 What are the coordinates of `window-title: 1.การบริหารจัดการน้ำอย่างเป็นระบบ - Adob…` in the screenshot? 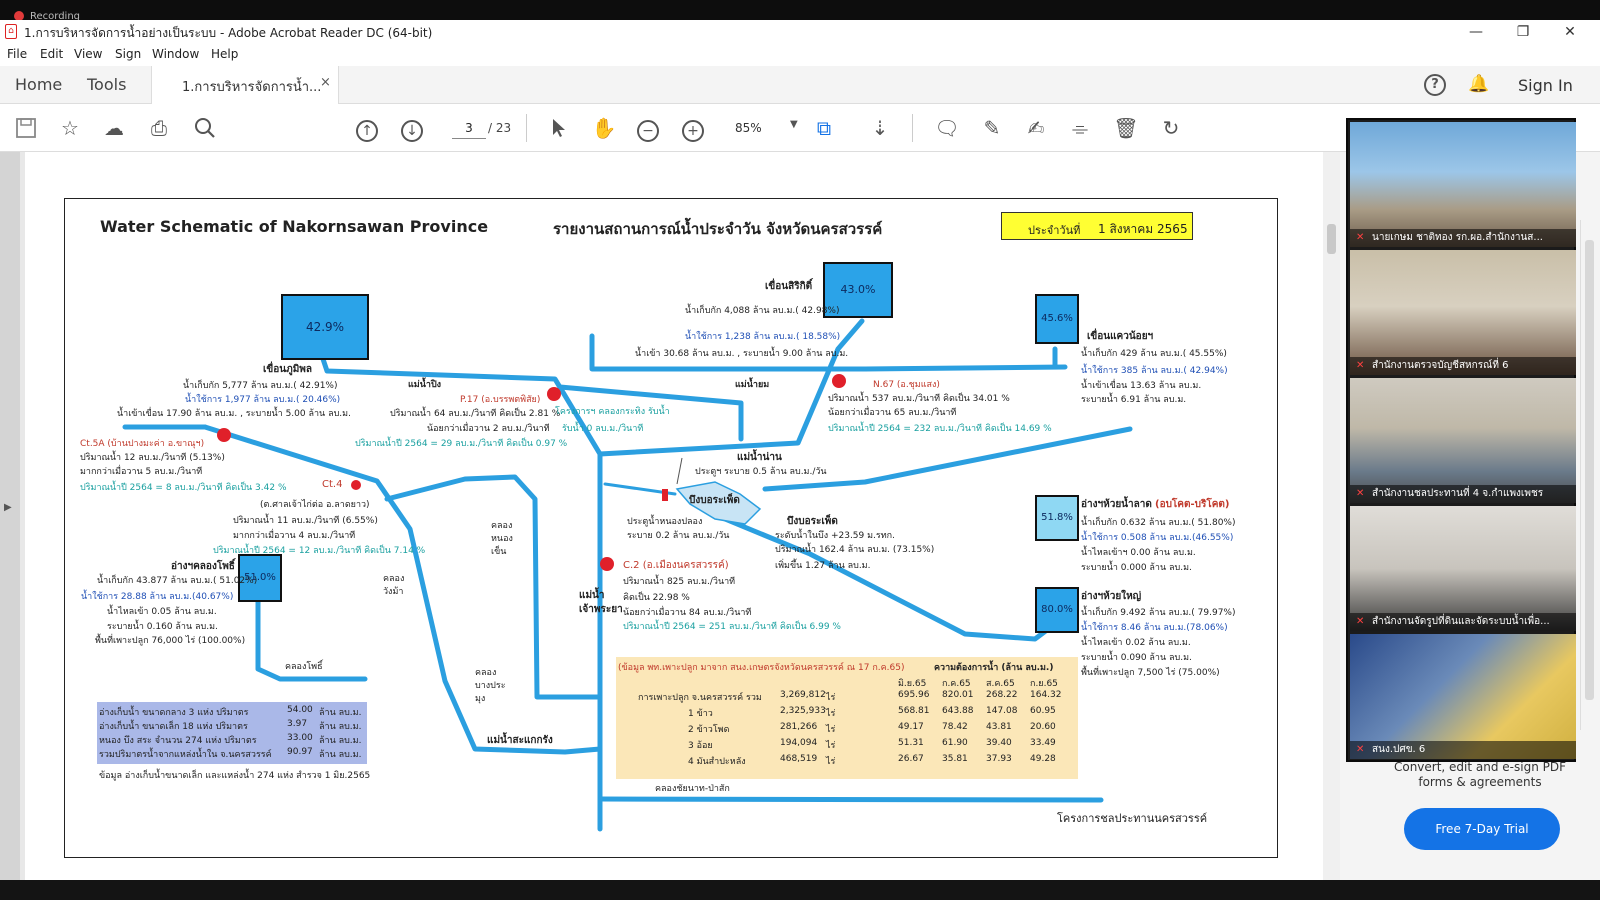 It's located at (228, 33).